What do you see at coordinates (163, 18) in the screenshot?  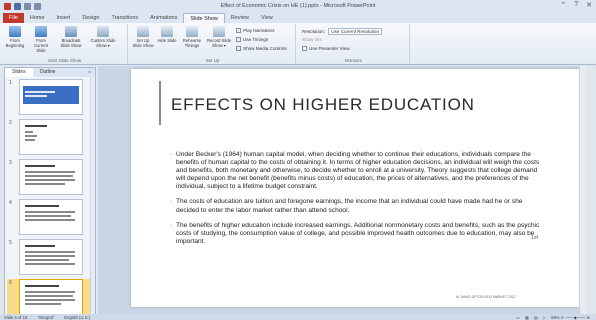 I see `tab-animations: Animations` at bounding box center [163, 18].